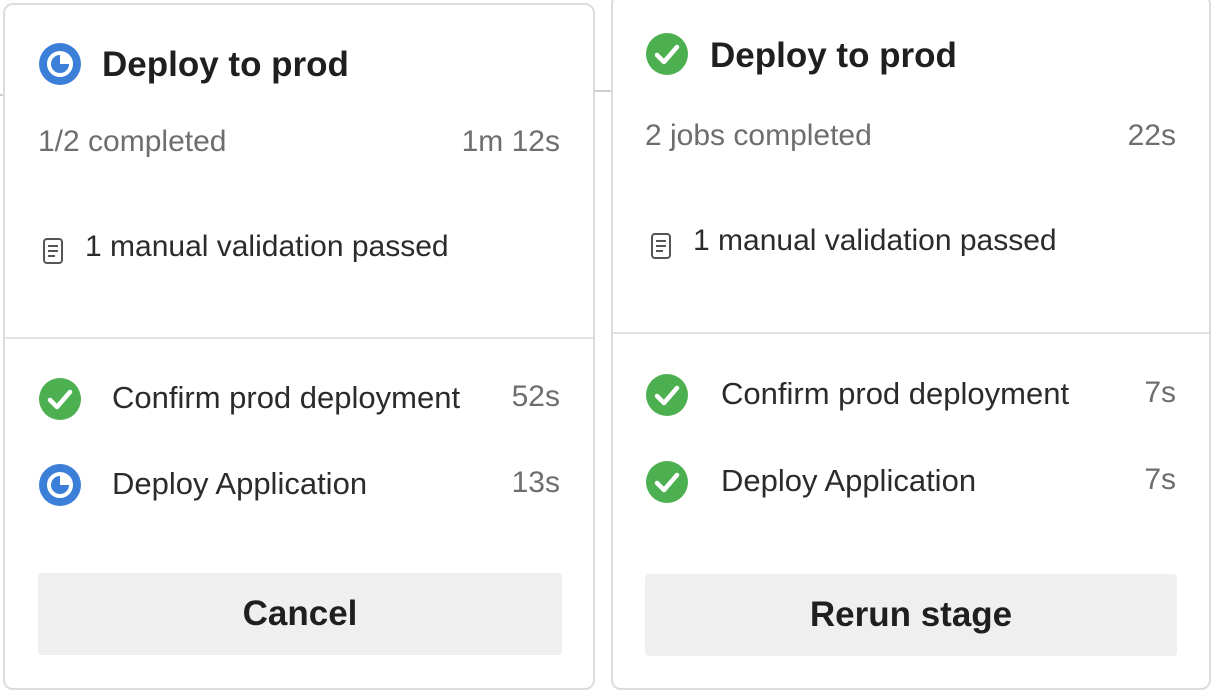  Describe the element at coordinates (758, 135) in the screenshot. I see `stage-summary: 2 jobs completed` at that location.